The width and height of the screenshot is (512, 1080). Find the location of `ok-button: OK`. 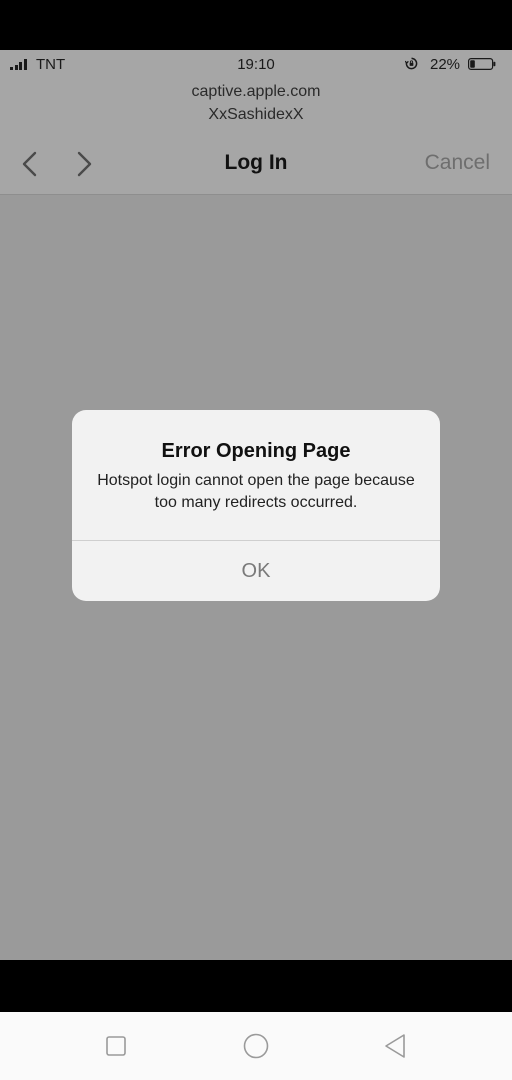

ok-button: OK is located at coordinates (256, 571).